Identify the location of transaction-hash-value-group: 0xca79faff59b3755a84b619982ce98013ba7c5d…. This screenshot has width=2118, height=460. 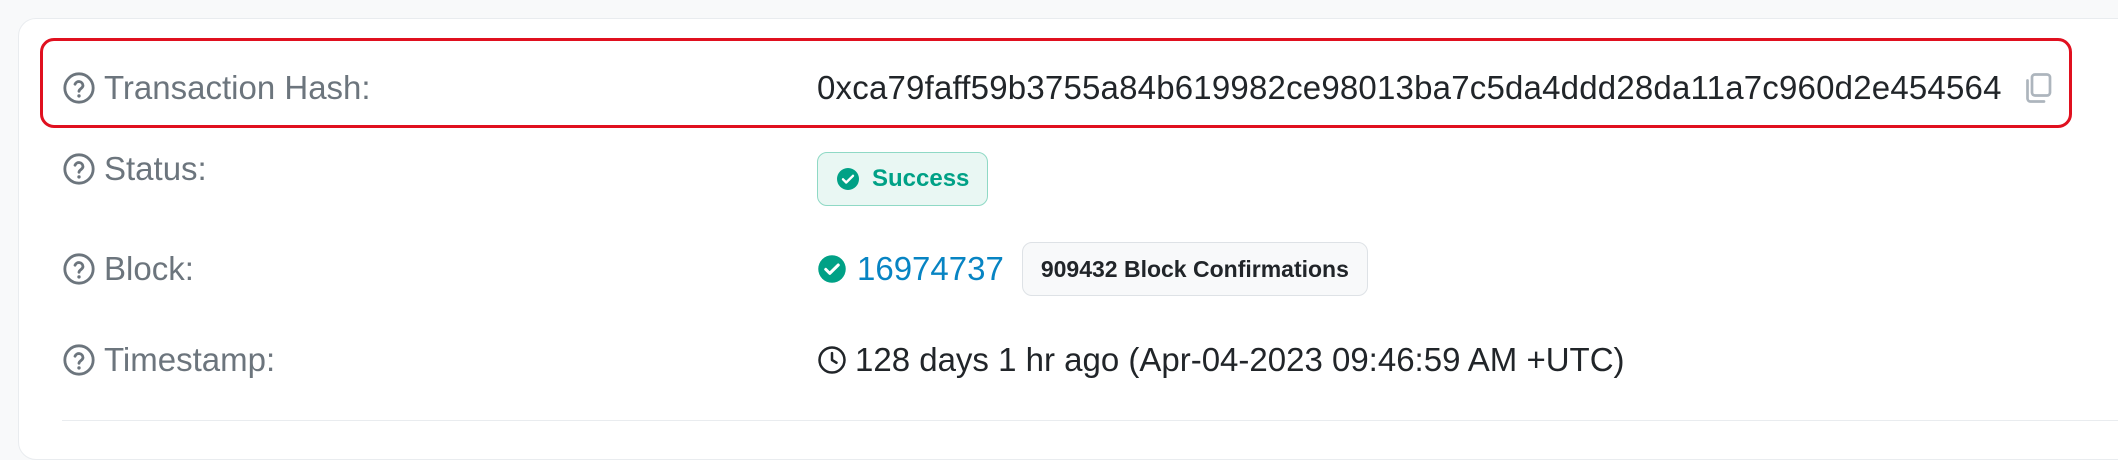
(1436, 88).